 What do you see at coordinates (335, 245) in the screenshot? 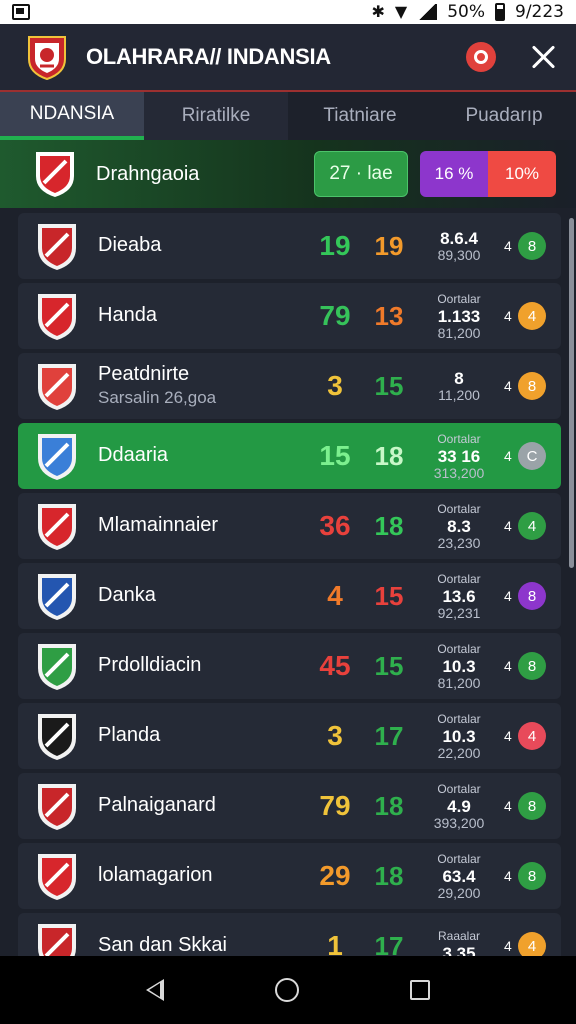
I see `primary-value: 19` at bounding box center [335, 245].